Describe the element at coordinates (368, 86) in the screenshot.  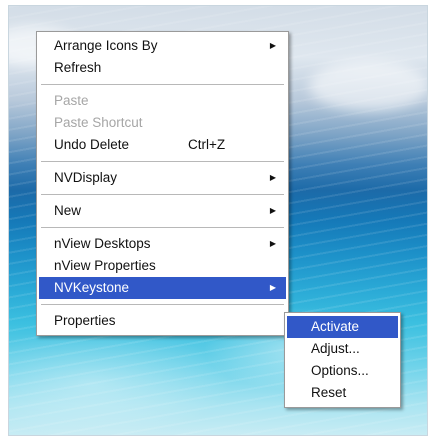
I see `wallpaper-cloud` at that location.